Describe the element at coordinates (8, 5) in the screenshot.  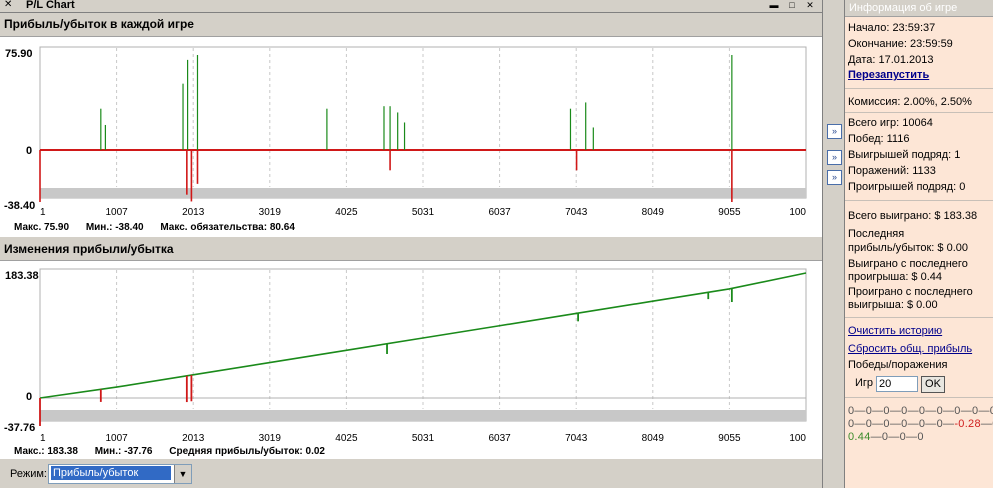
I see `pin-icon: ✕` at that location.